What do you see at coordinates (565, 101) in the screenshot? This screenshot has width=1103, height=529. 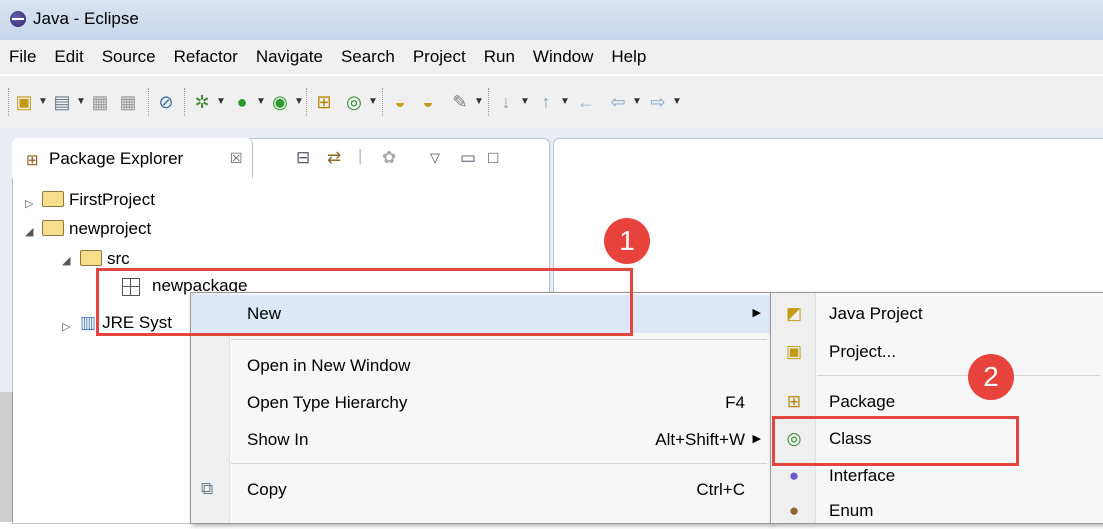 I see `previous-annotation-dropdown-icon: ▼` at bounding box center [565, 101].